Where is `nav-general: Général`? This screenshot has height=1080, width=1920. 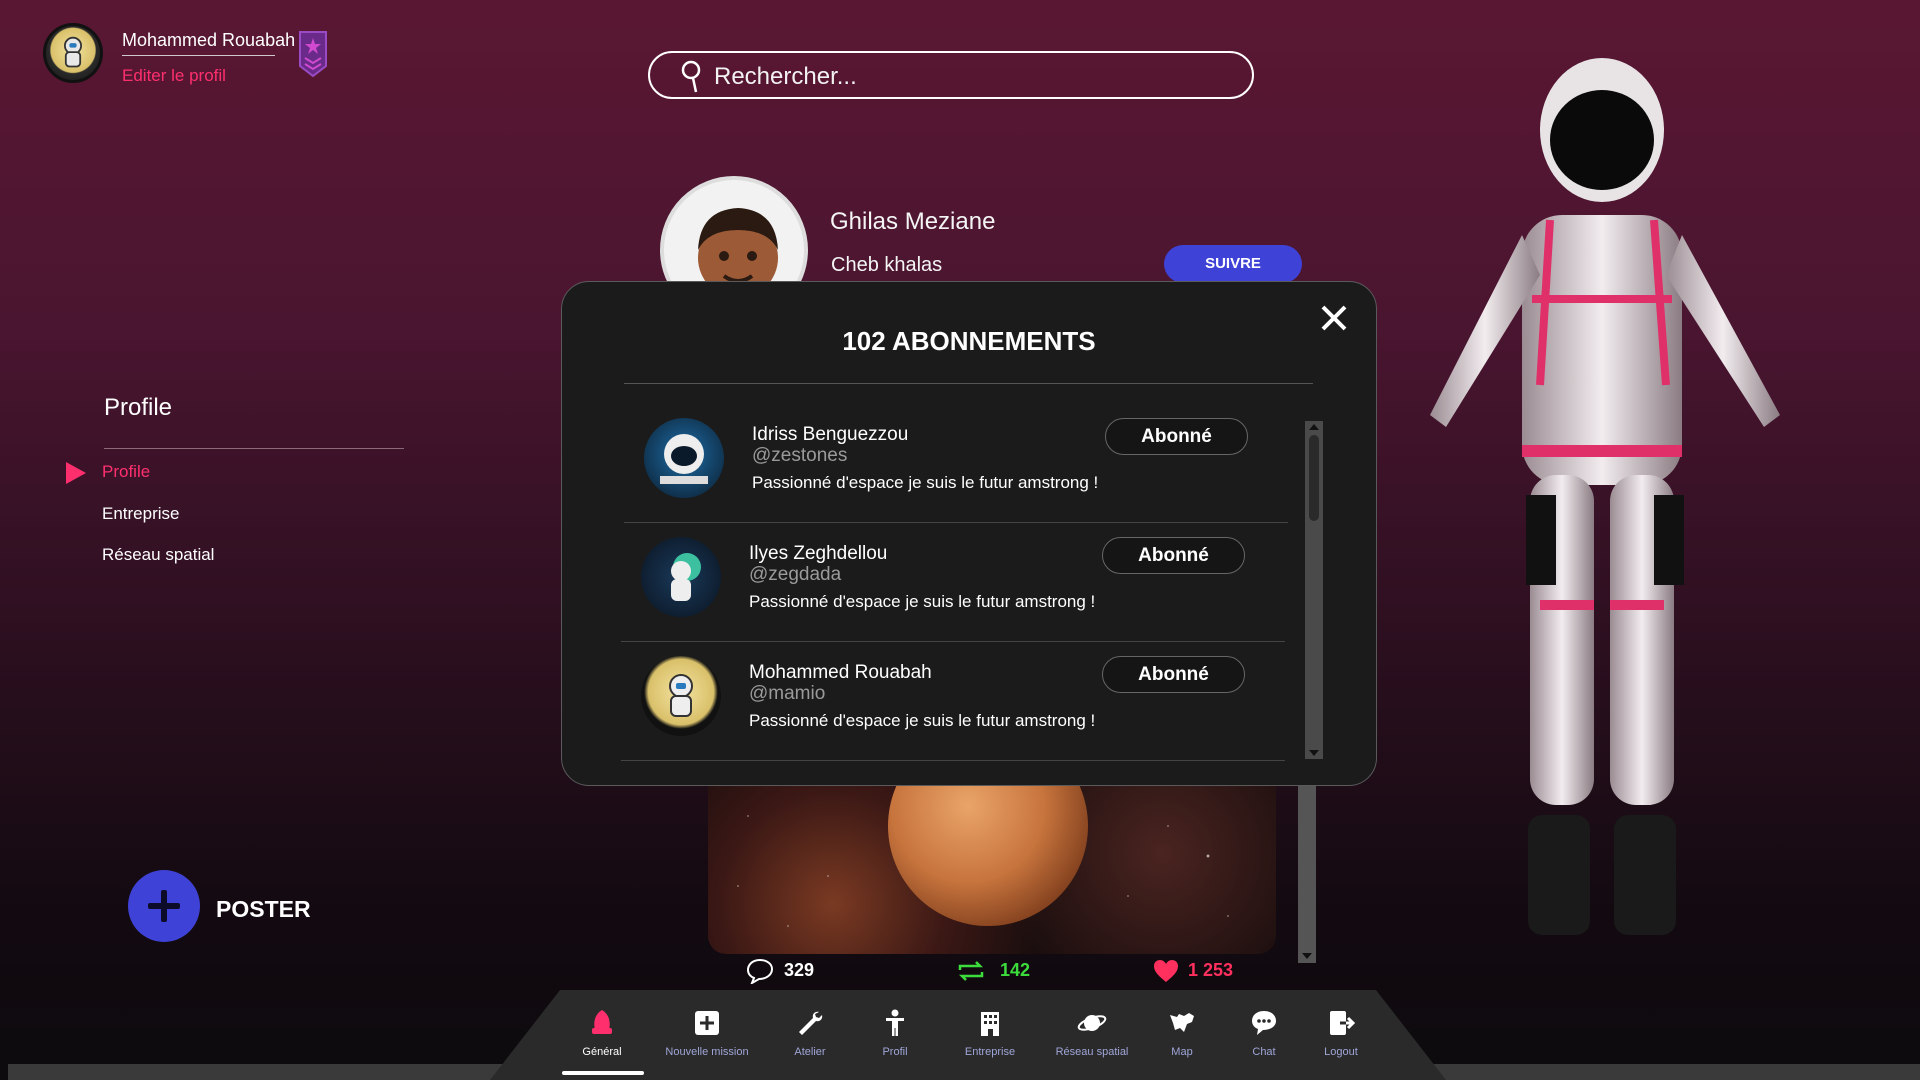
nav-general: Général is located at coordinates (602, 1033).